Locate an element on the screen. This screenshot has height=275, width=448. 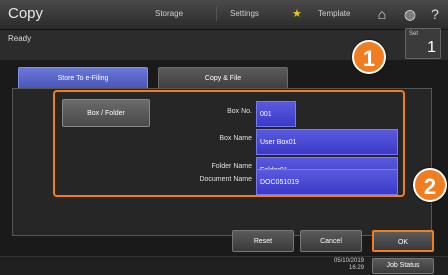
globe-icon: ◍ is located at coordinates (410, 14).